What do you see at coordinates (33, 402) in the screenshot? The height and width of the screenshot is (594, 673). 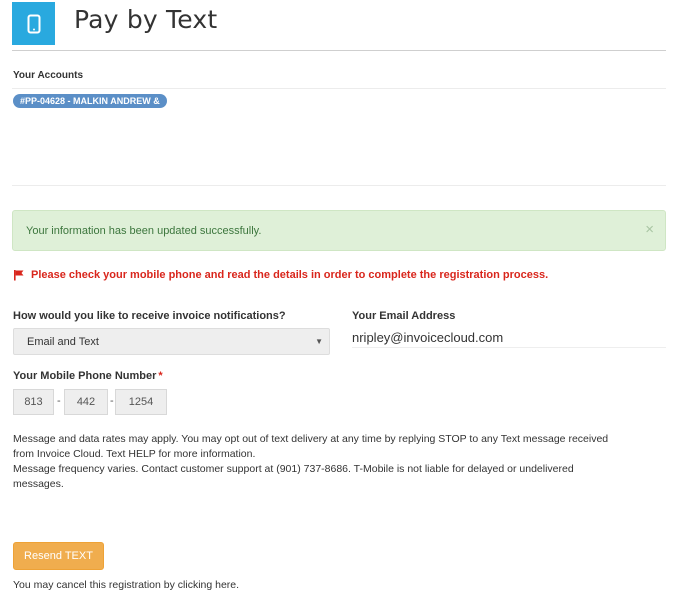 I see `phone-area-code-input: 813` at bounding box center [33, 402].